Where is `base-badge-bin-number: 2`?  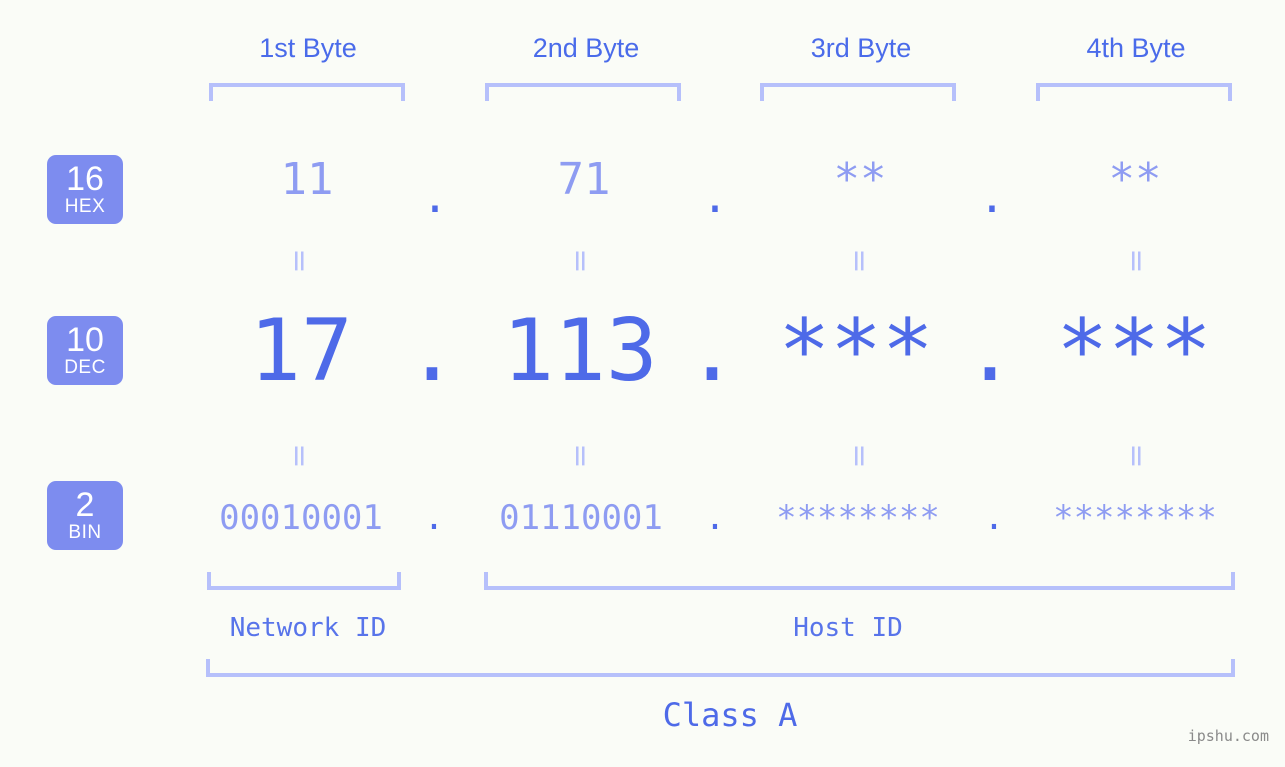 base-badge-bin-number: 2 is located at coordinates (85, 505).